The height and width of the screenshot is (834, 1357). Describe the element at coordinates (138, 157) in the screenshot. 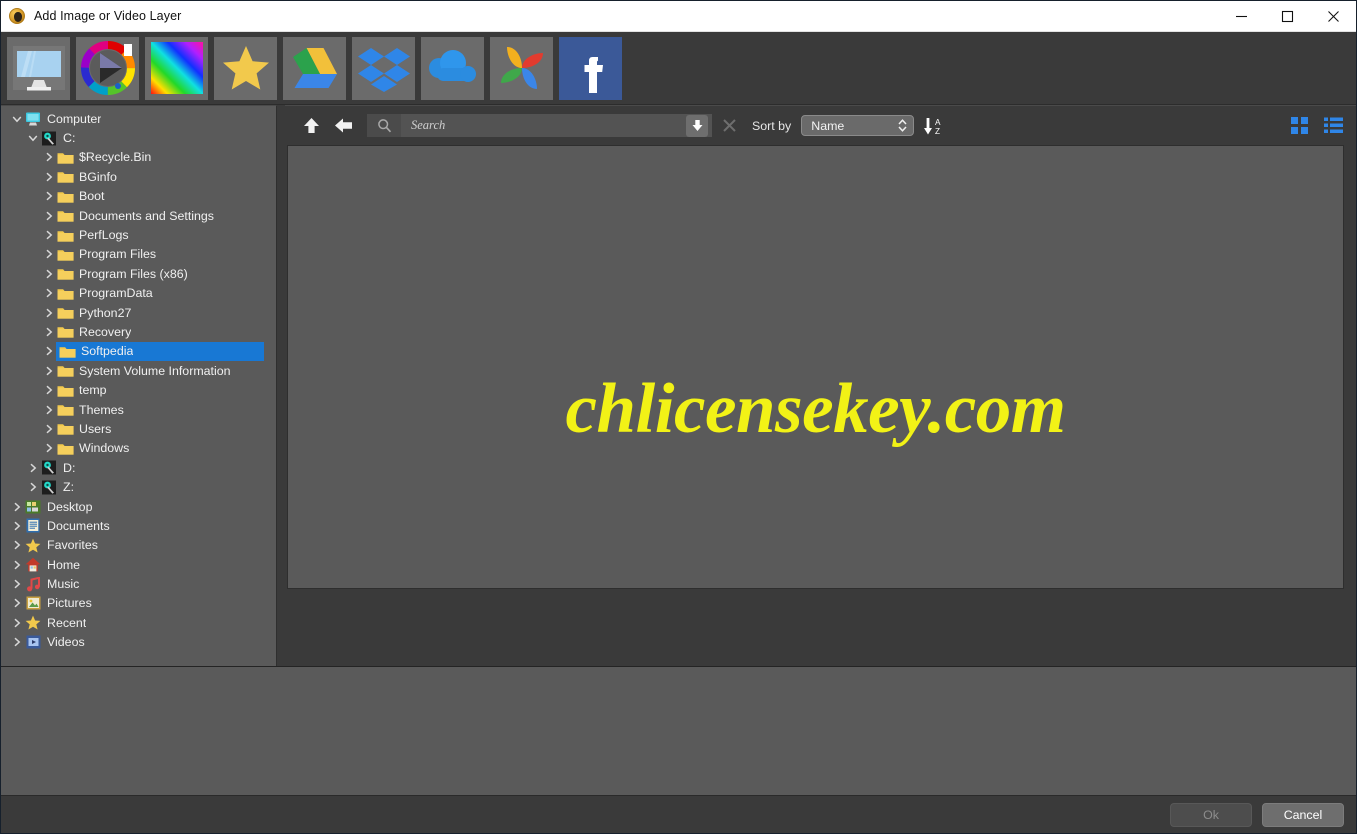

I see `tree-item: $Recycle.Bin` at that location.